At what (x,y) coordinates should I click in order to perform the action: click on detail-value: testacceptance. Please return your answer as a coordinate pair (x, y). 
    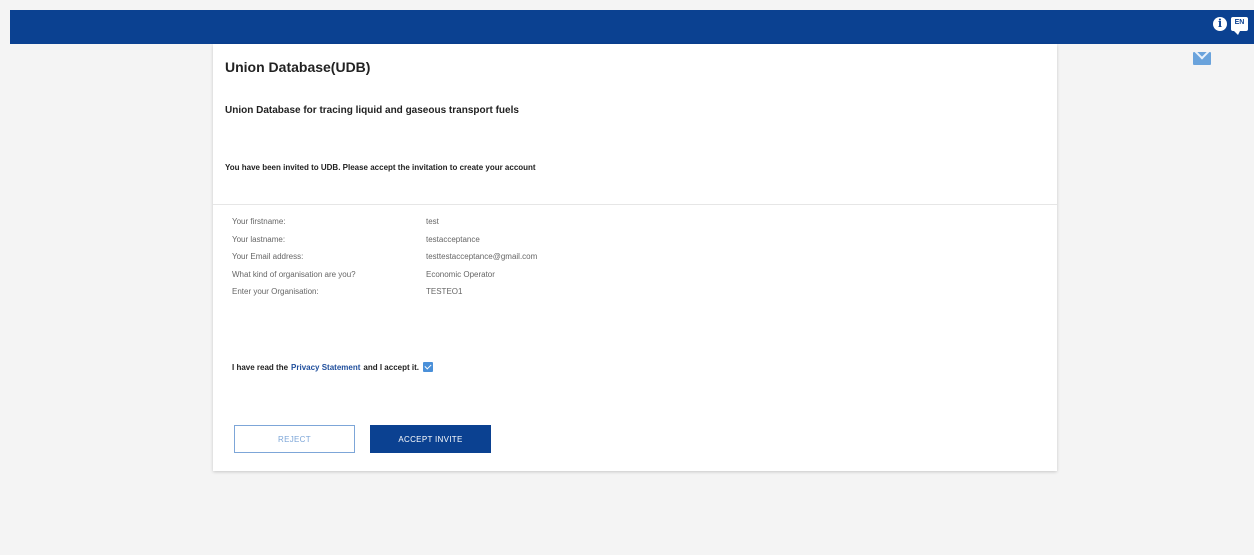
    Looking at the image, I should click on (453, 239).